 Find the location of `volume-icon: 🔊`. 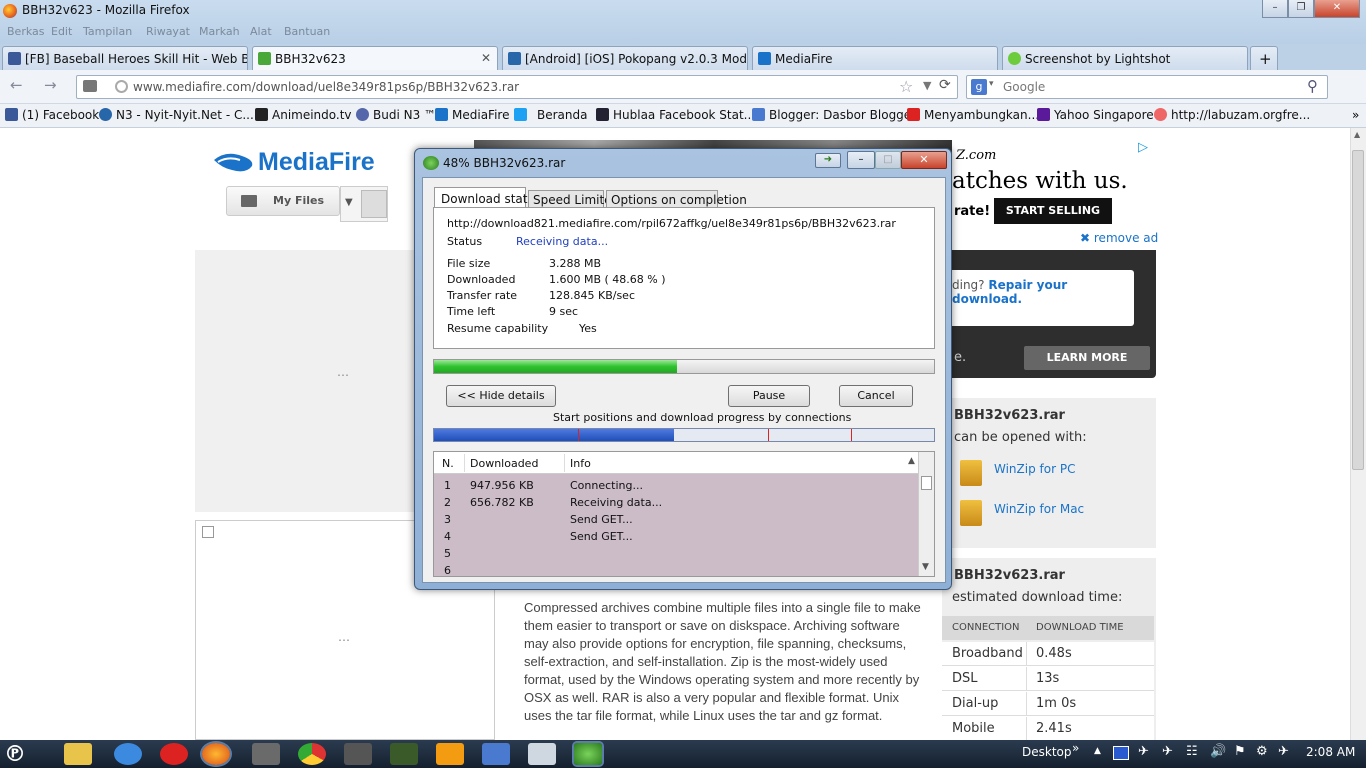

volume-icon: 🔊 is located at coordinates (1218, 751).